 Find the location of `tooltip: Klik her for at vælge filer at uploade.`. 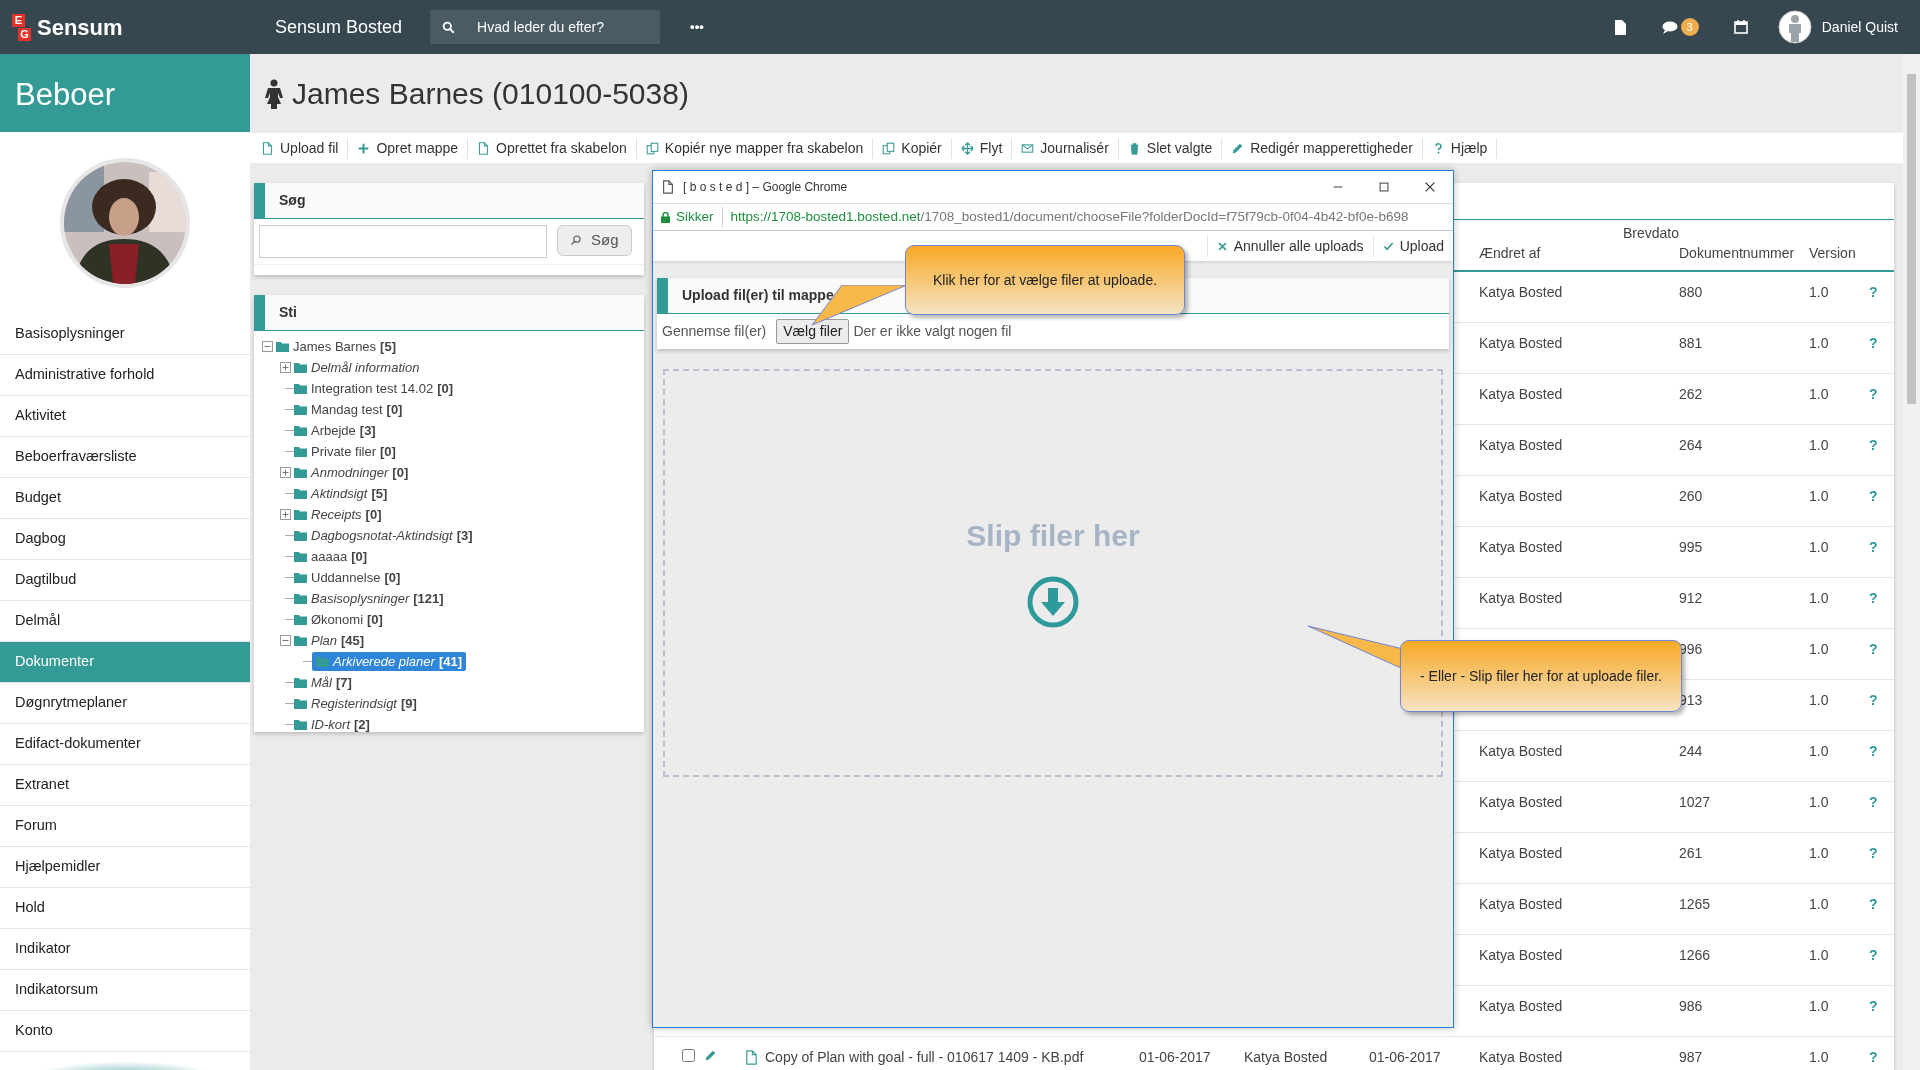

tooltip: Klik her for at vælge filer at uploade. is located at coordinates (1045, 280).